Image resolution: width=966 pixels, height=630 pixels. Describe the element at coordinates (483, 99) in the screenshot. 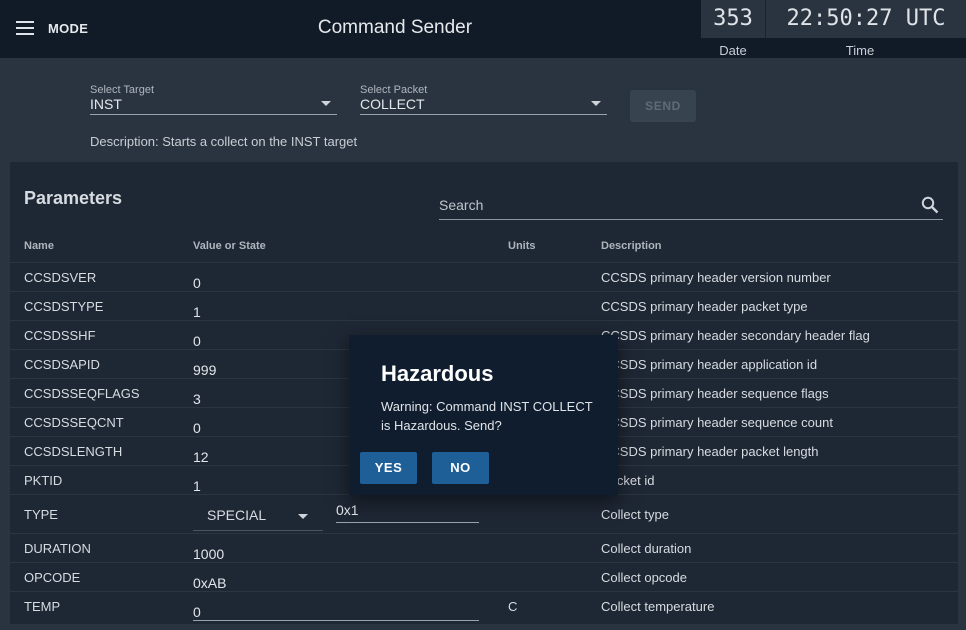

I see `packet-select: Select Packet COLLECT` at that location.